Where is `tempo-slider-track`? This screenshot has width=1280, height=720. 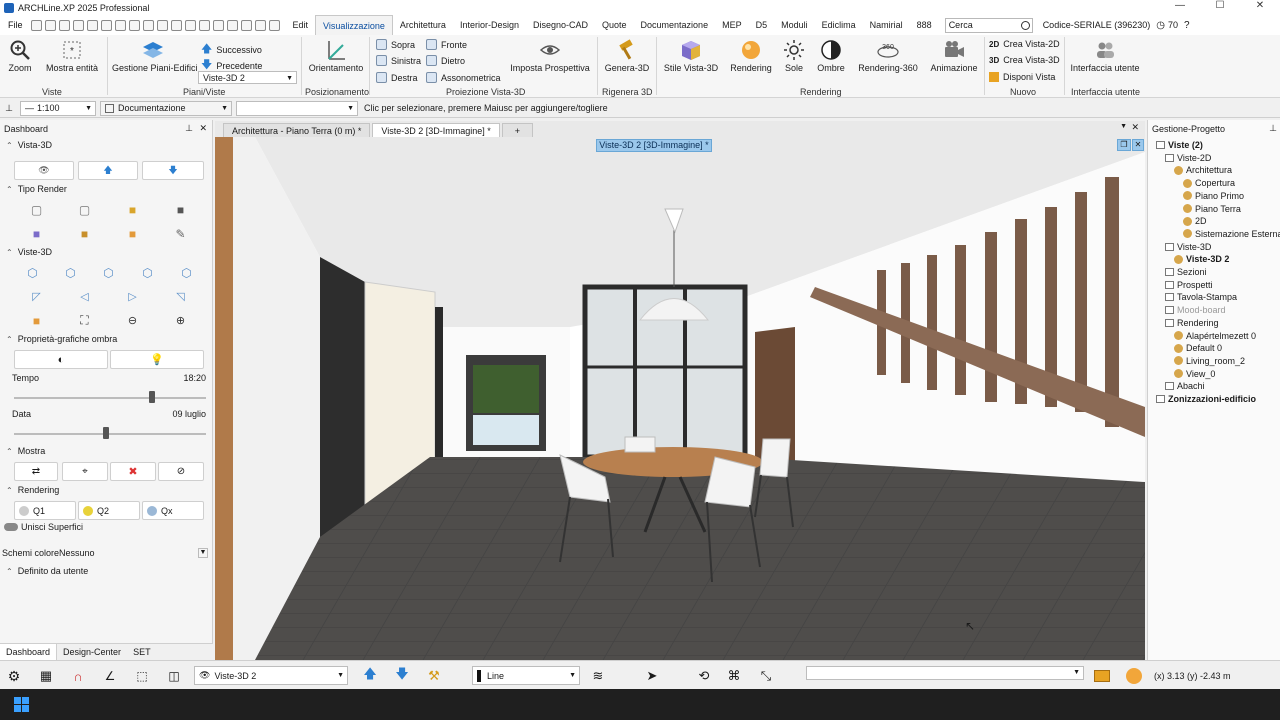
tempo-slider-track is located at coordinates (110, 398).